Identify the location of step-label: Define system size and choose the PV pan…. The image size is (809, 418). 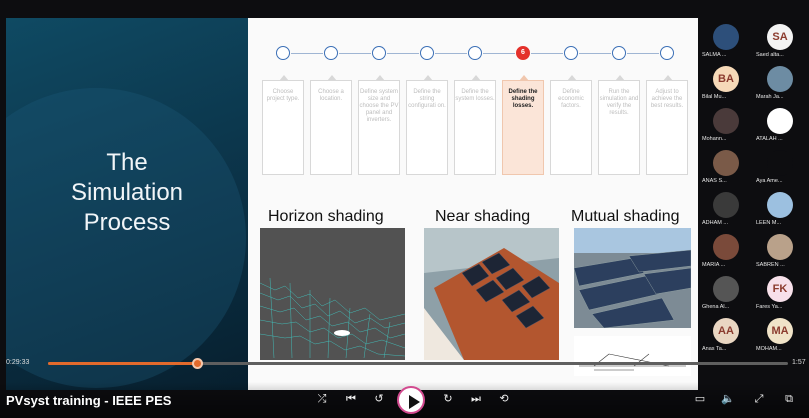
(379, 106).